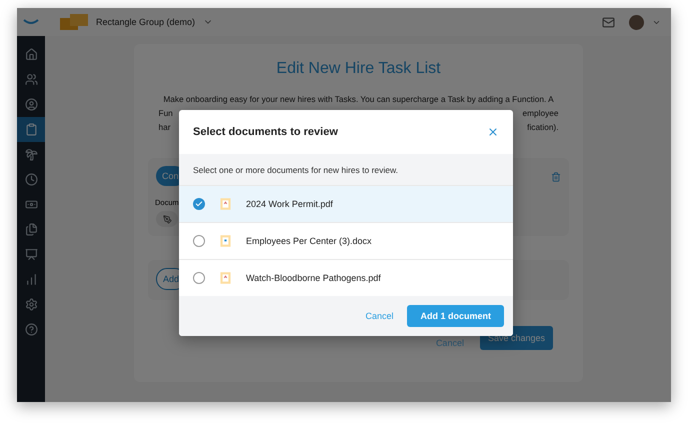  I want to click on description-text: Fun, so click(165, 113).